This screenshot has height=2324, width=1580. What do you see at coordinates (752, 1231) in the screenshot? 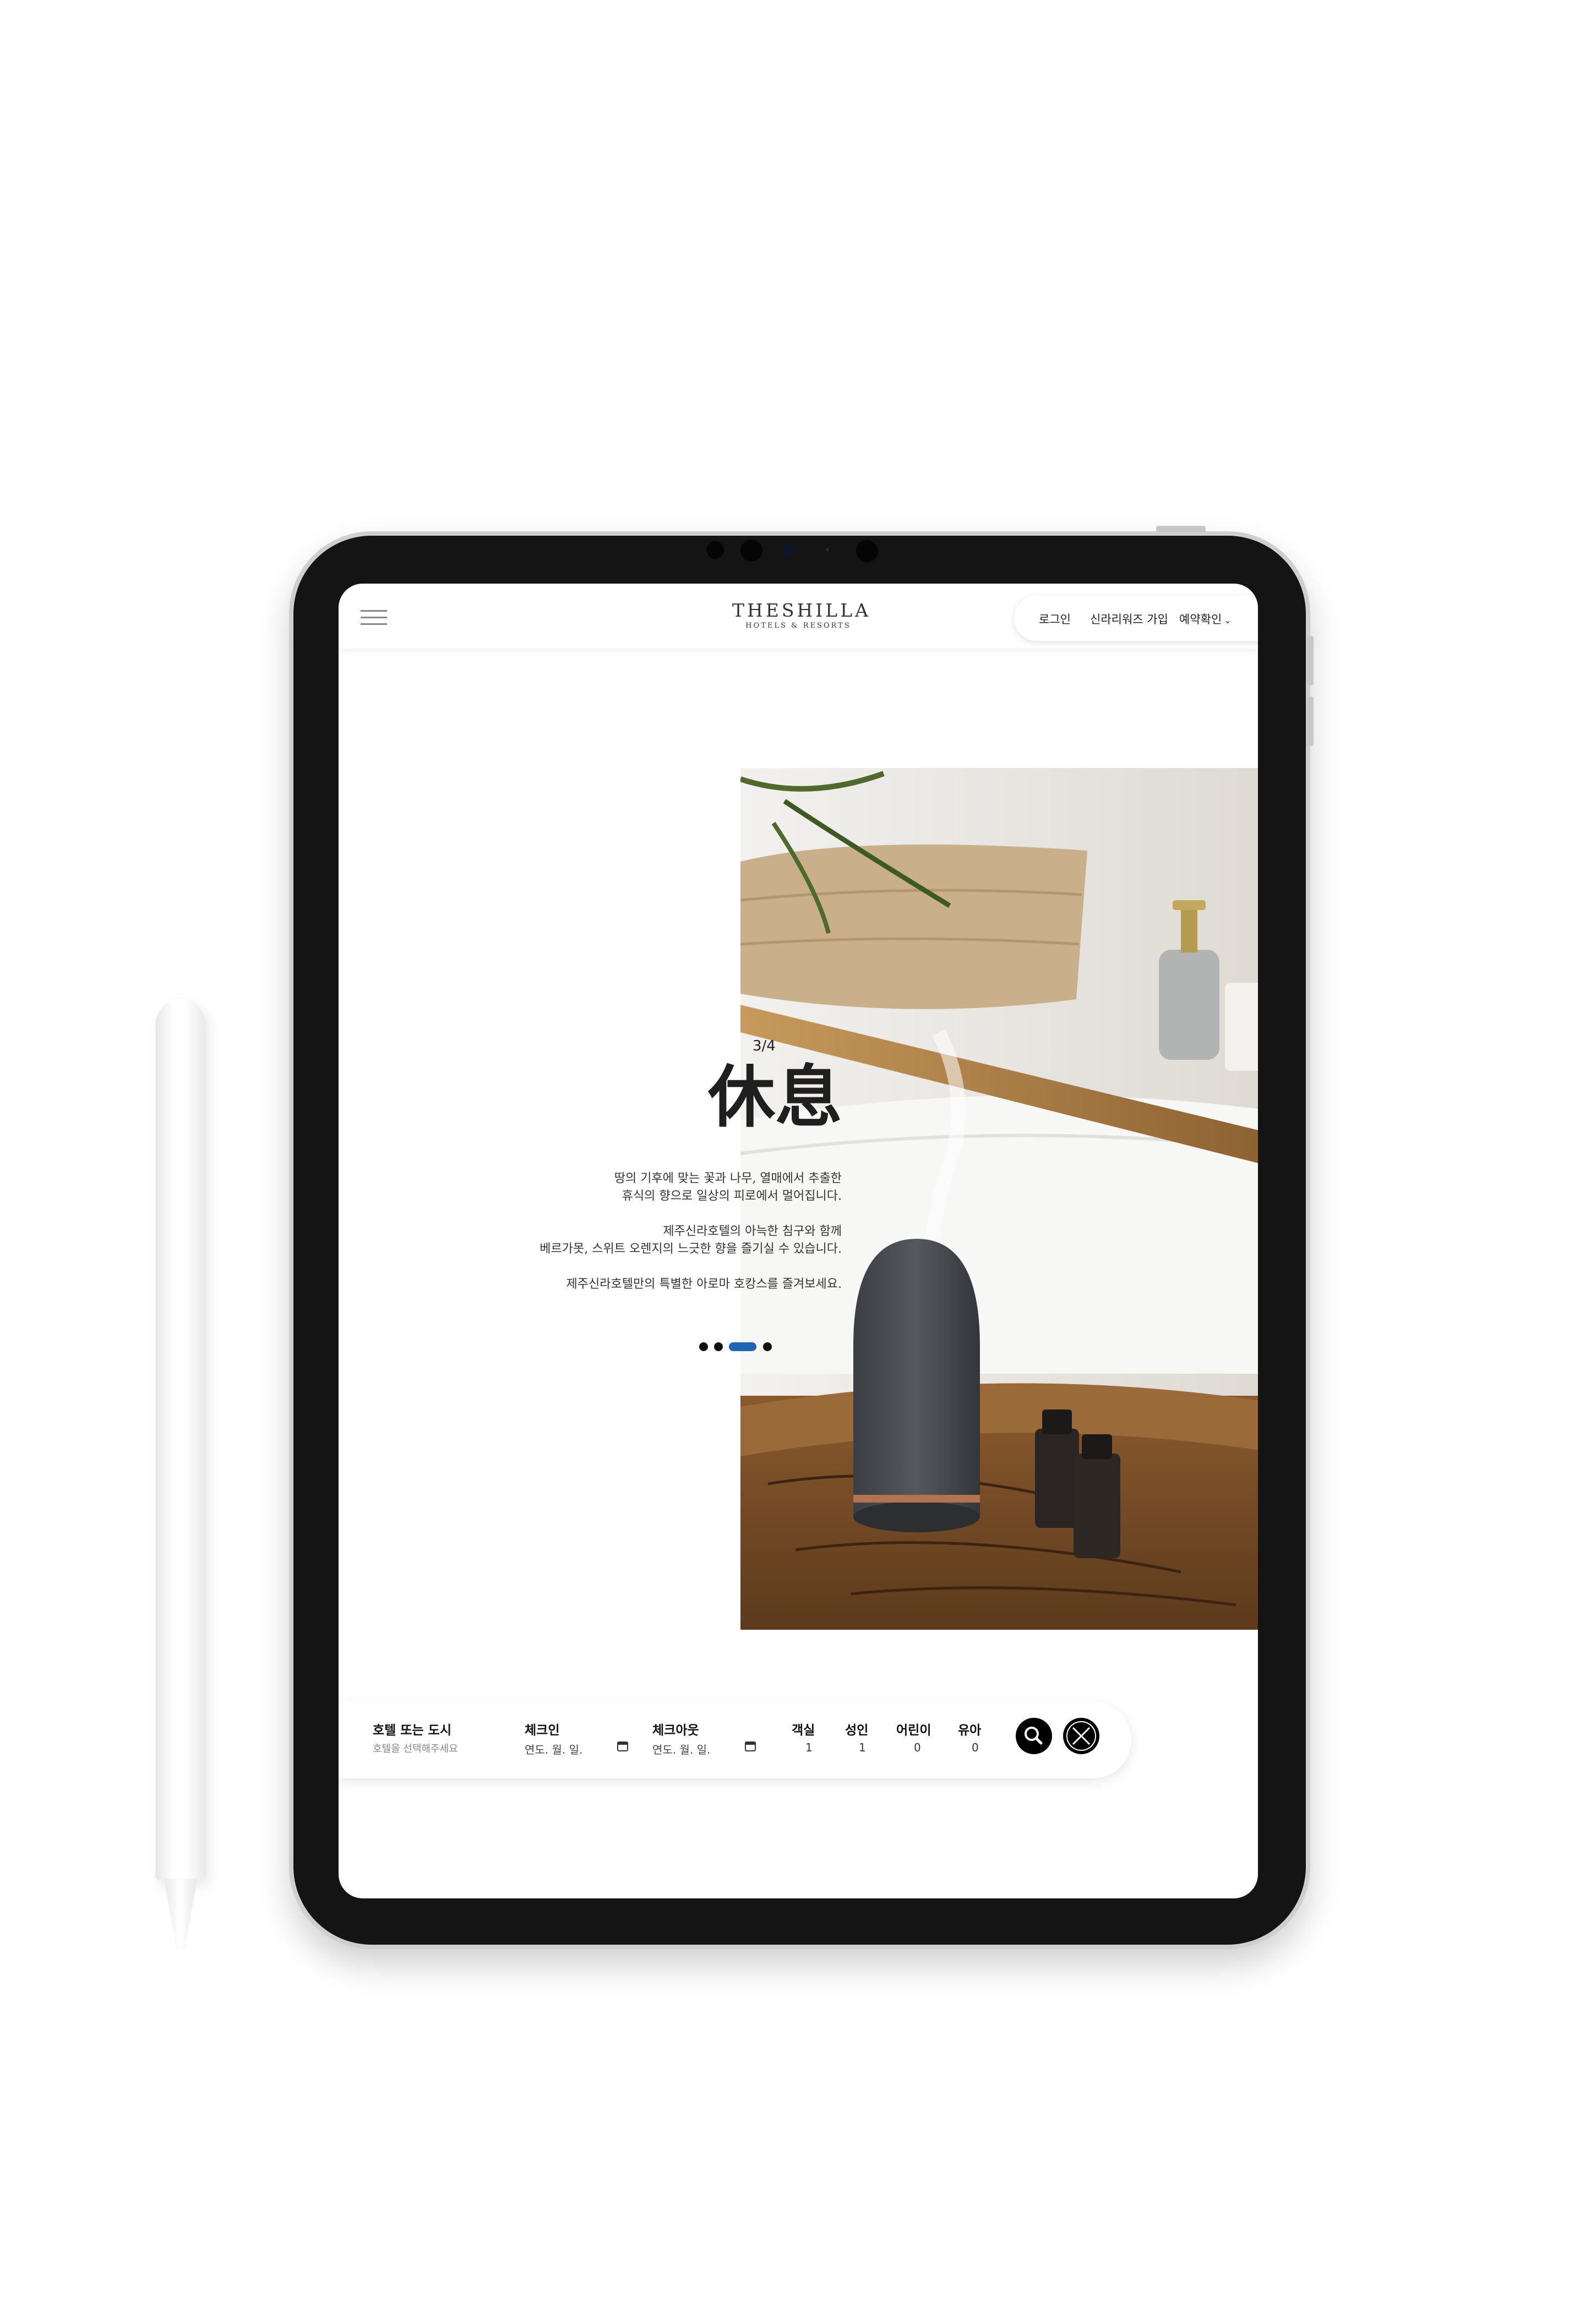
I see `description-line: 제주신라호텔의 아늑한 침구와 함께` at bounding box center [752, 1231].